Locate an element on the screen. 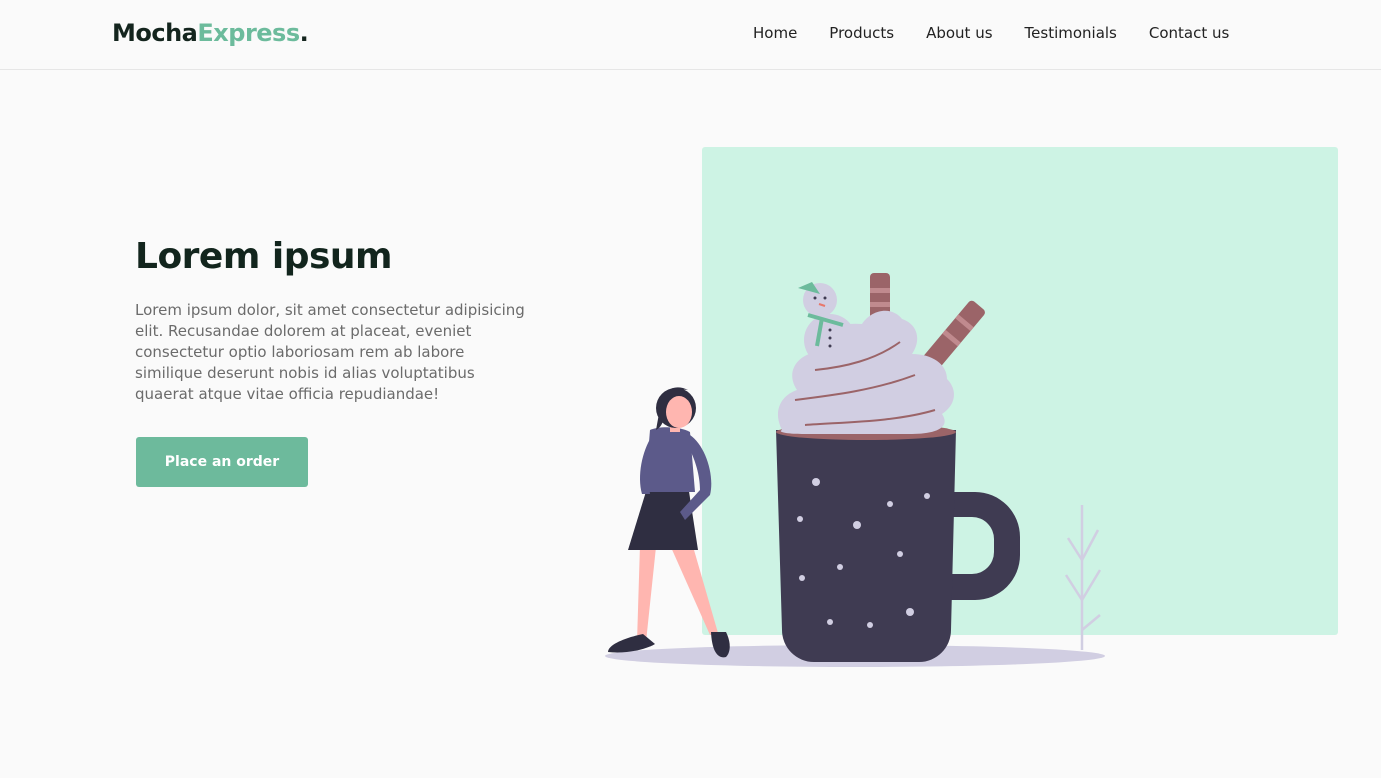  mug-handle is located at coordinates (982, 546).